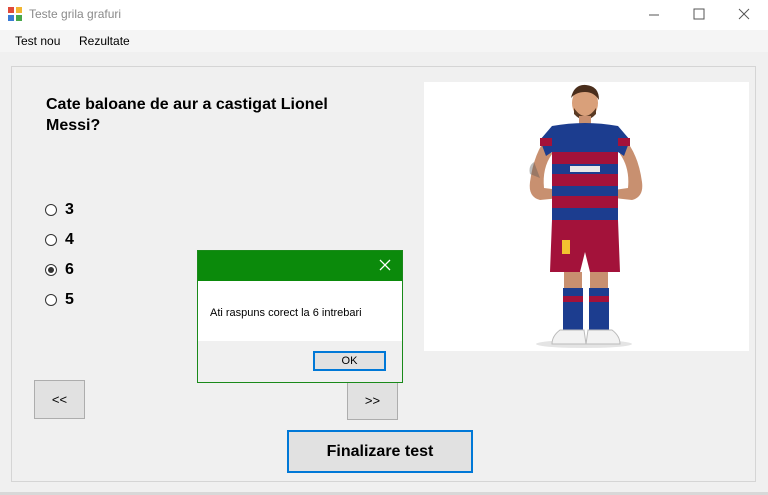 This screenshot has height=495, width=768. What do you see at coordinates (59, 300) in the screenshot?
I see `option-4: 5` at bounding box center [59, 300].